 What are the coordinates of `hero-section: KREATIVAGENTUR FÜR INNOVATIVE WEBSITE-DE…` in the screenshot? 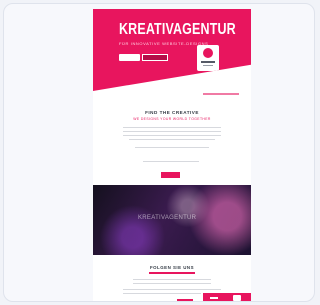 It's located at (172, 50).